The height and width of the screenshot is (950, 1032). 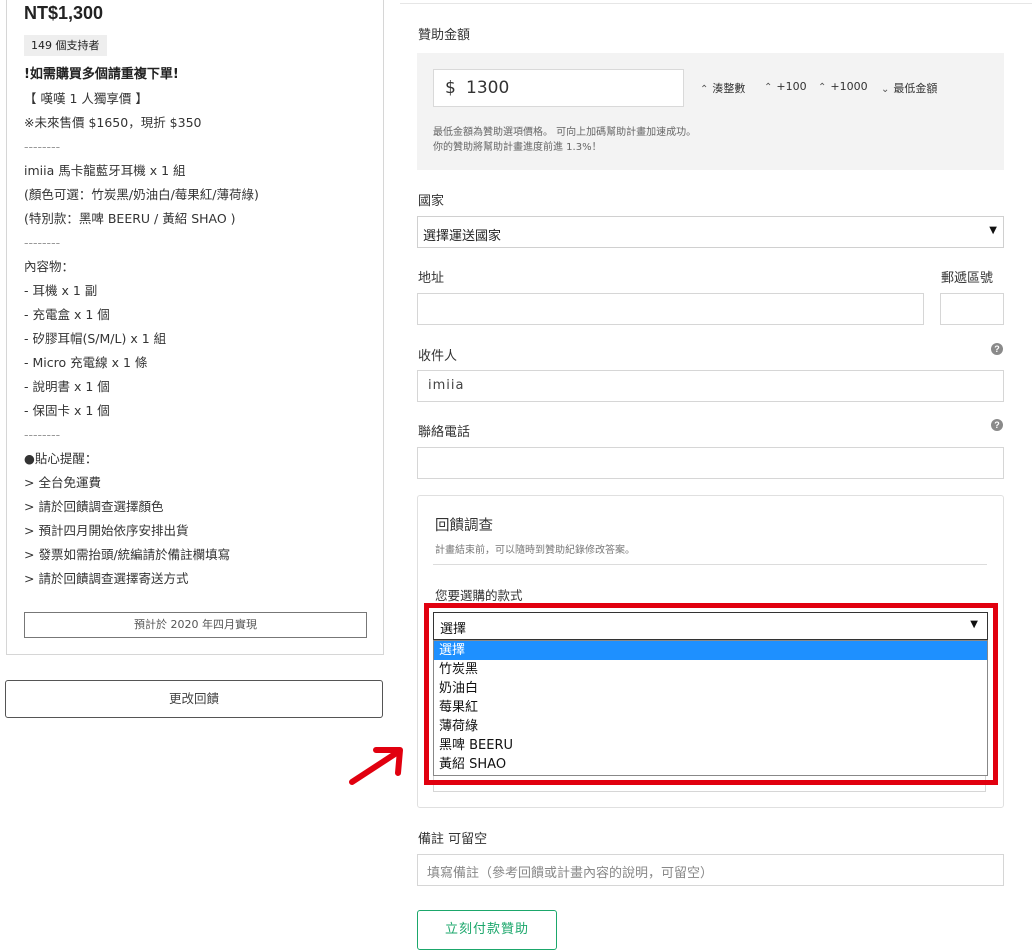 I want to click on reward-line: > 全台免運費, so click(x=62, y=482).